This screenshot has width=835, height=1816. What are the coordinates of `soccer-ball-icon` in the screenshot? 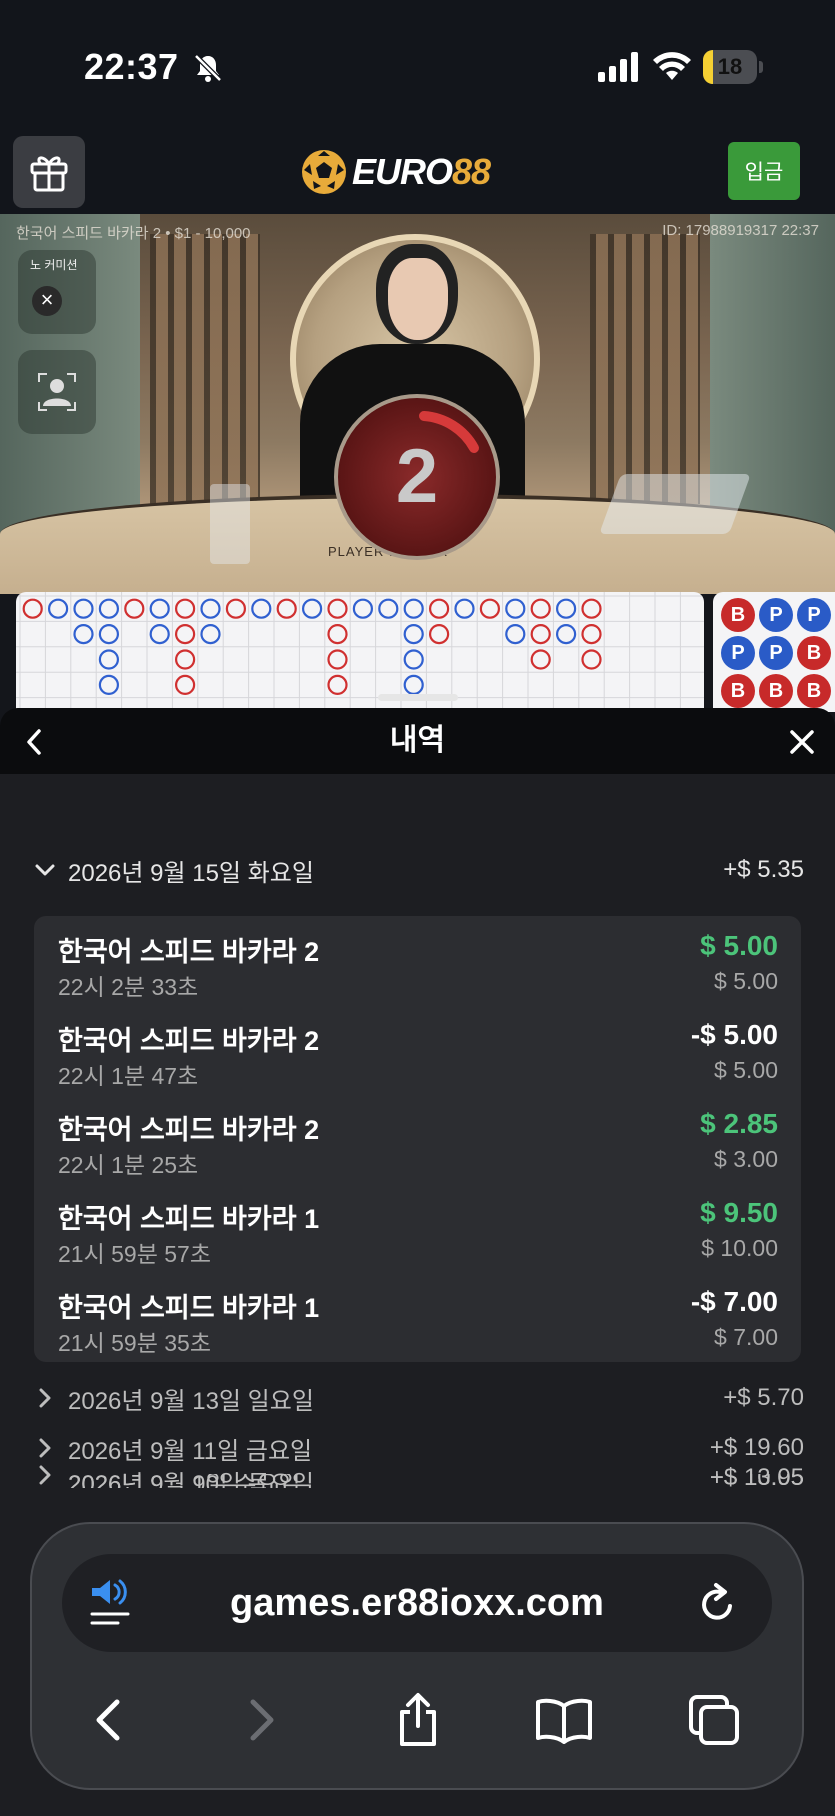 It's located at (324, 172).